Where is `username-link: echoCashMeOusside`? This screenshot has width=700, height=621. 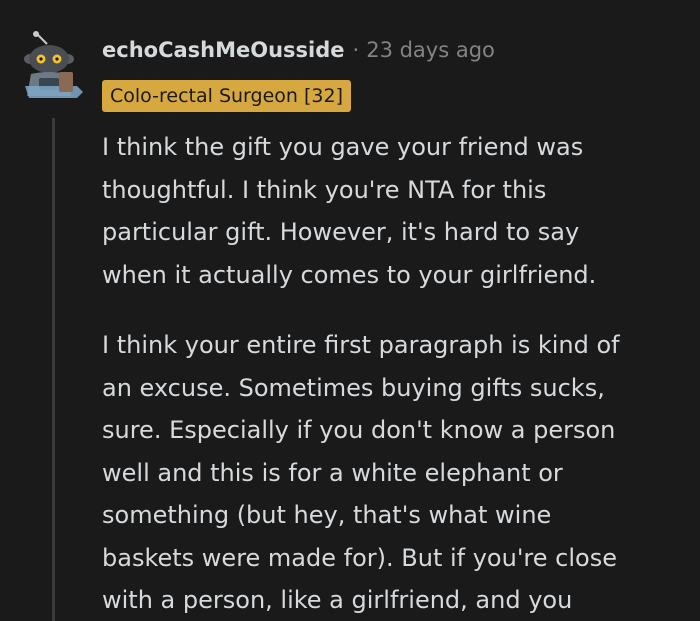 username-link: echoCashMeOusside is located at coordinates (223, 50).